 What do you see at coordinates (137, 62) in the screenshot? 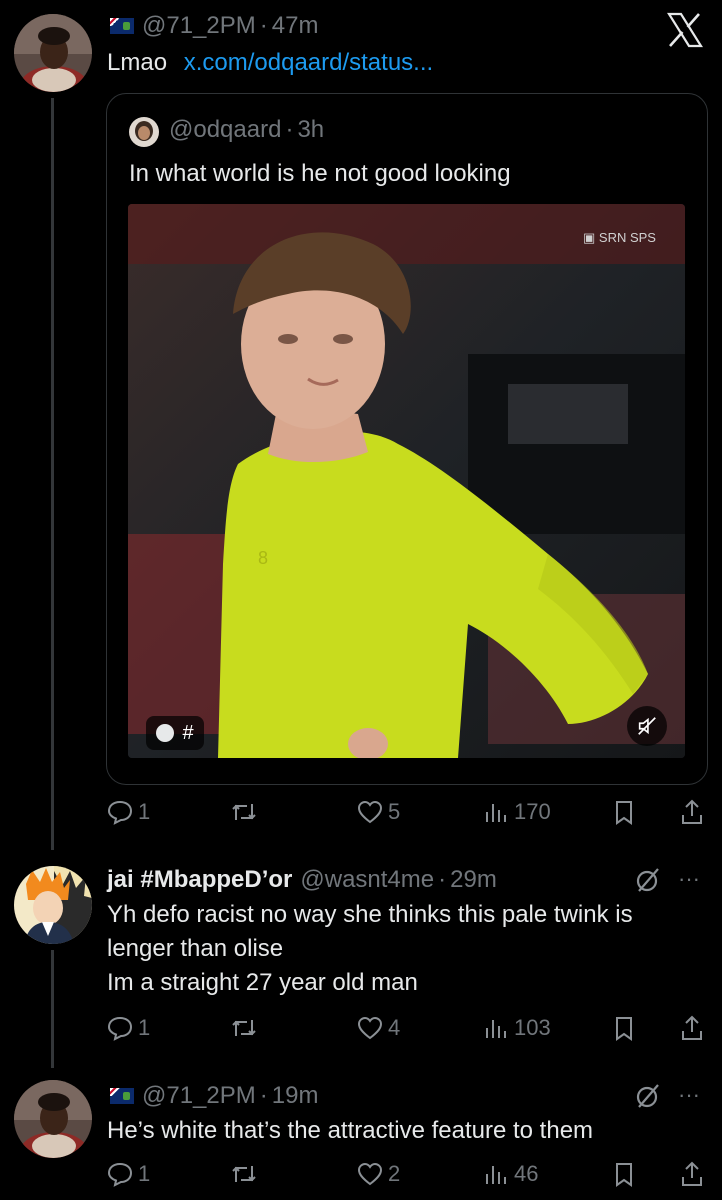
I see `tweet-text-content: Lmao` at bounding box center [137, 62].